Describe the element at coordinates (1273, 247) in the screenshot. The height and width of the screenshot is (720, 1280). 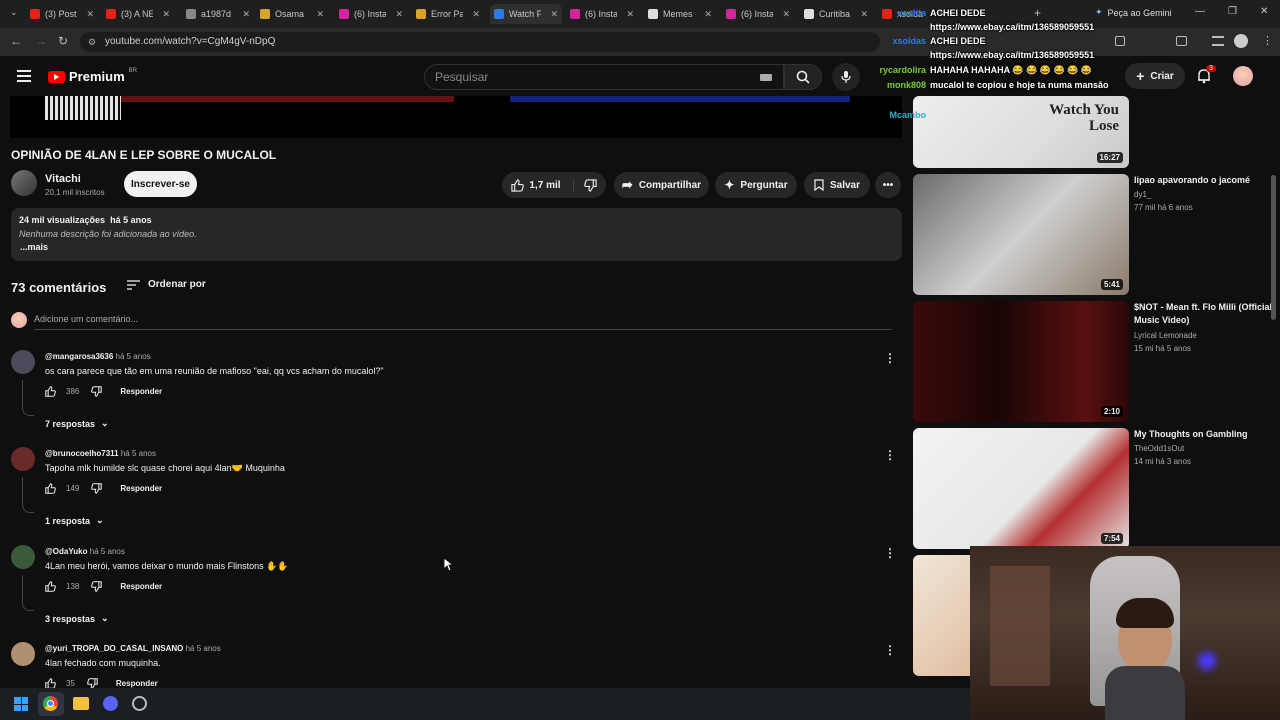
I see `sidebar-scrollbar` at that location.